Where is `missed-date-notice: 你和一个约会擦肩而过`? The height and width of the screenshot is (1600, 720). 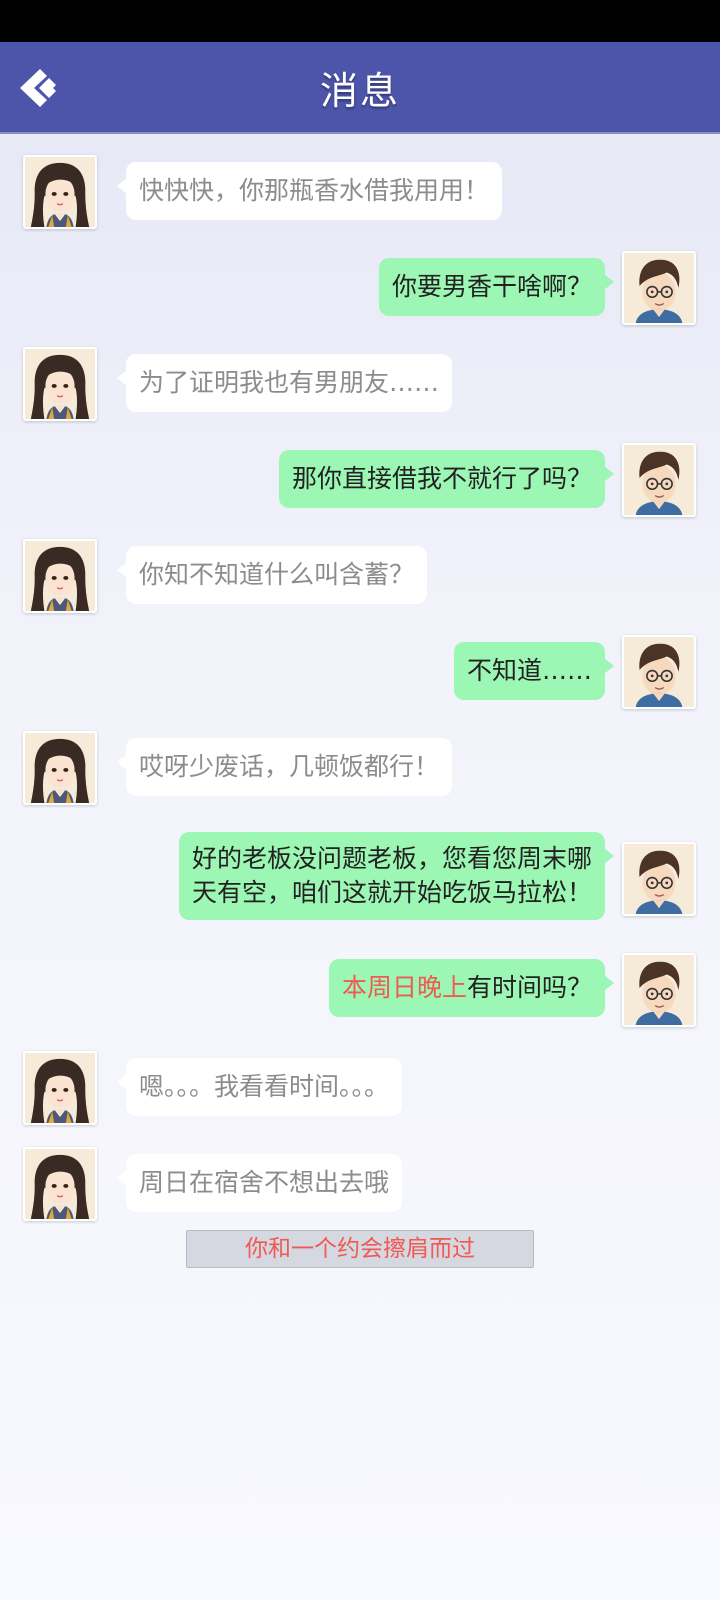
missed-date-notice: 你和一个约会擦肩而过 is located at coordinates (360, 1249).